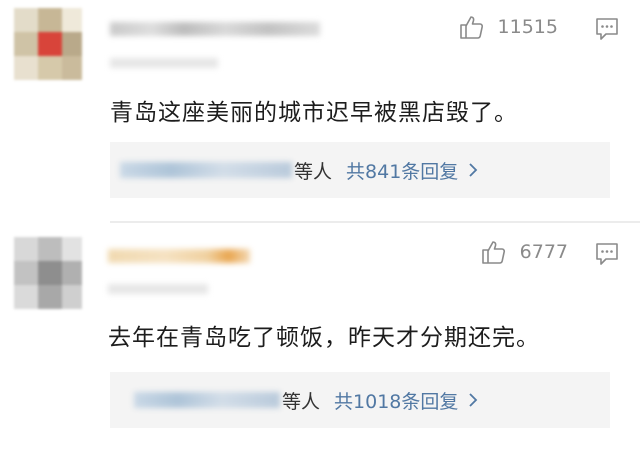 The height and width of the screenshot is (449, 640). What do you see at coordinates (375, 222) in the screenshot?
I see `divider` at bounding box center [375, 222].